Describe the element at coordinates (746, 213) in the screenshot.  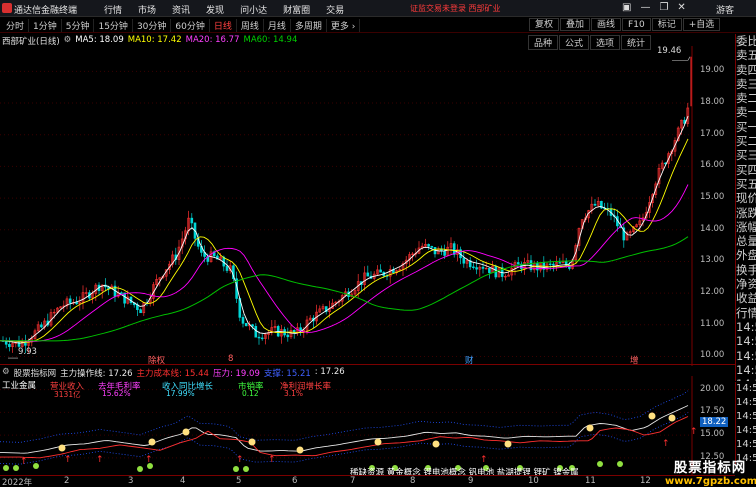
I see `sidebar-item: 涨跌` at that location.